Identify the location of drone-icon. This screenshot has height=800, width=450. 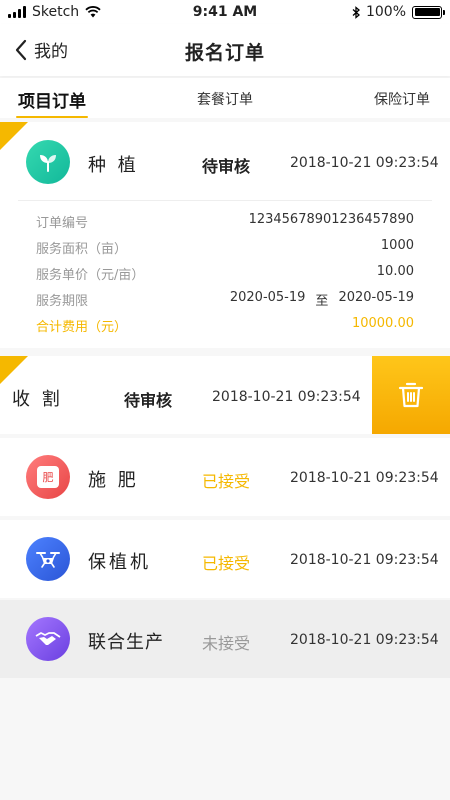
(48, 559).